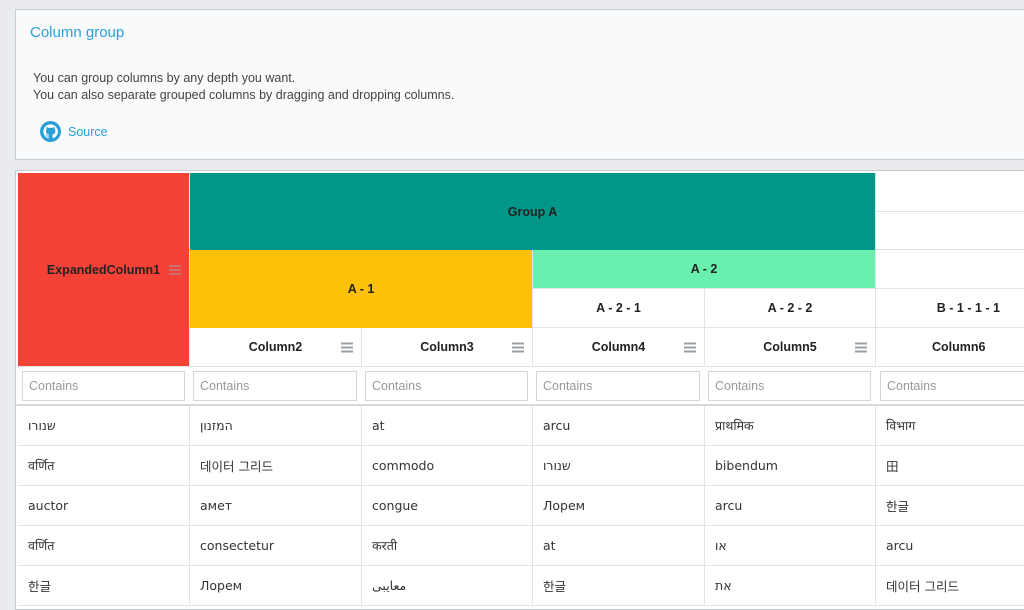 The image size is (1024, 610). I want to click on source-link: Source, so click(74, 131).